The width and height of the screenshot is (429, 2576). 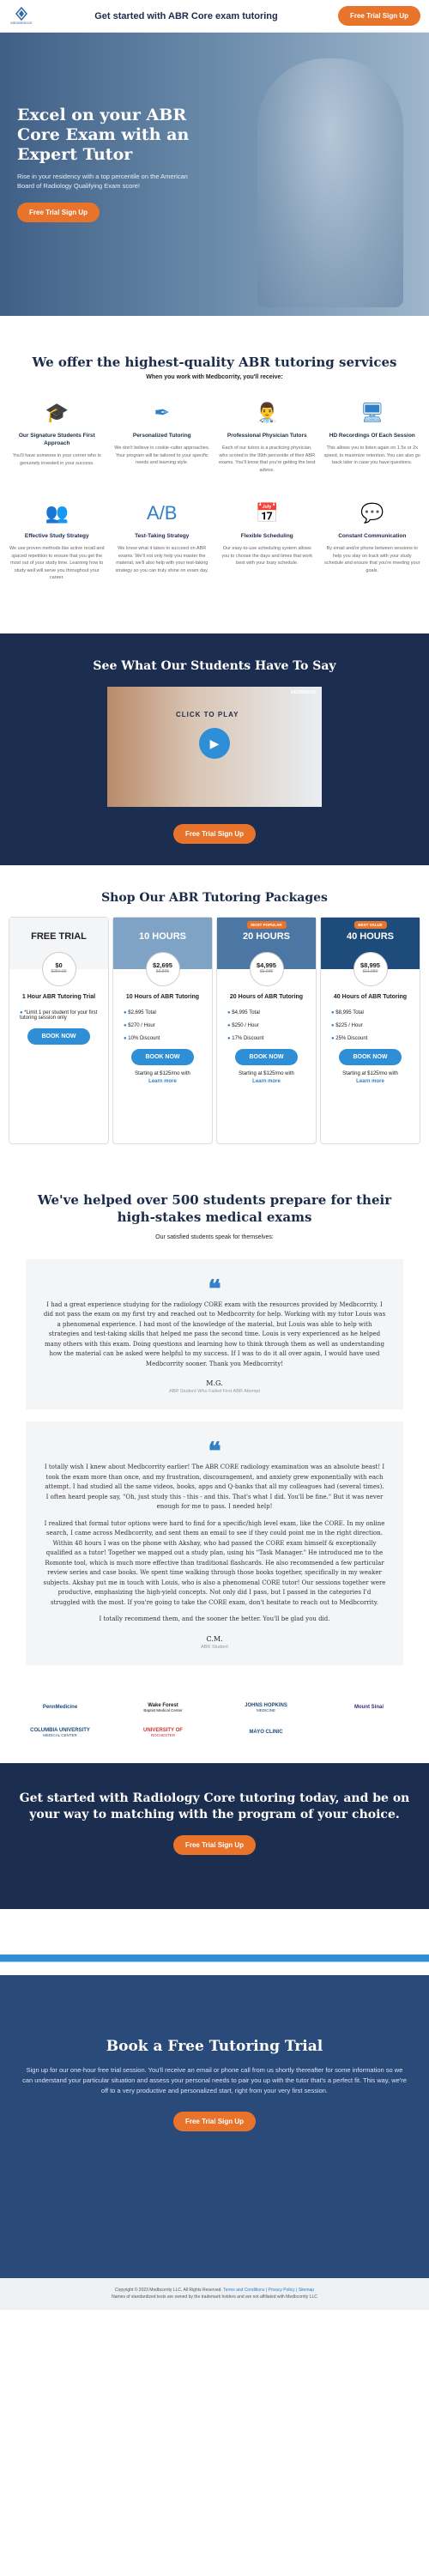 What do you see at coordinates (56, 439) in the screenshot?
I see `service-title: Our Signature Students First Approach` at bounding box center [56, 439].